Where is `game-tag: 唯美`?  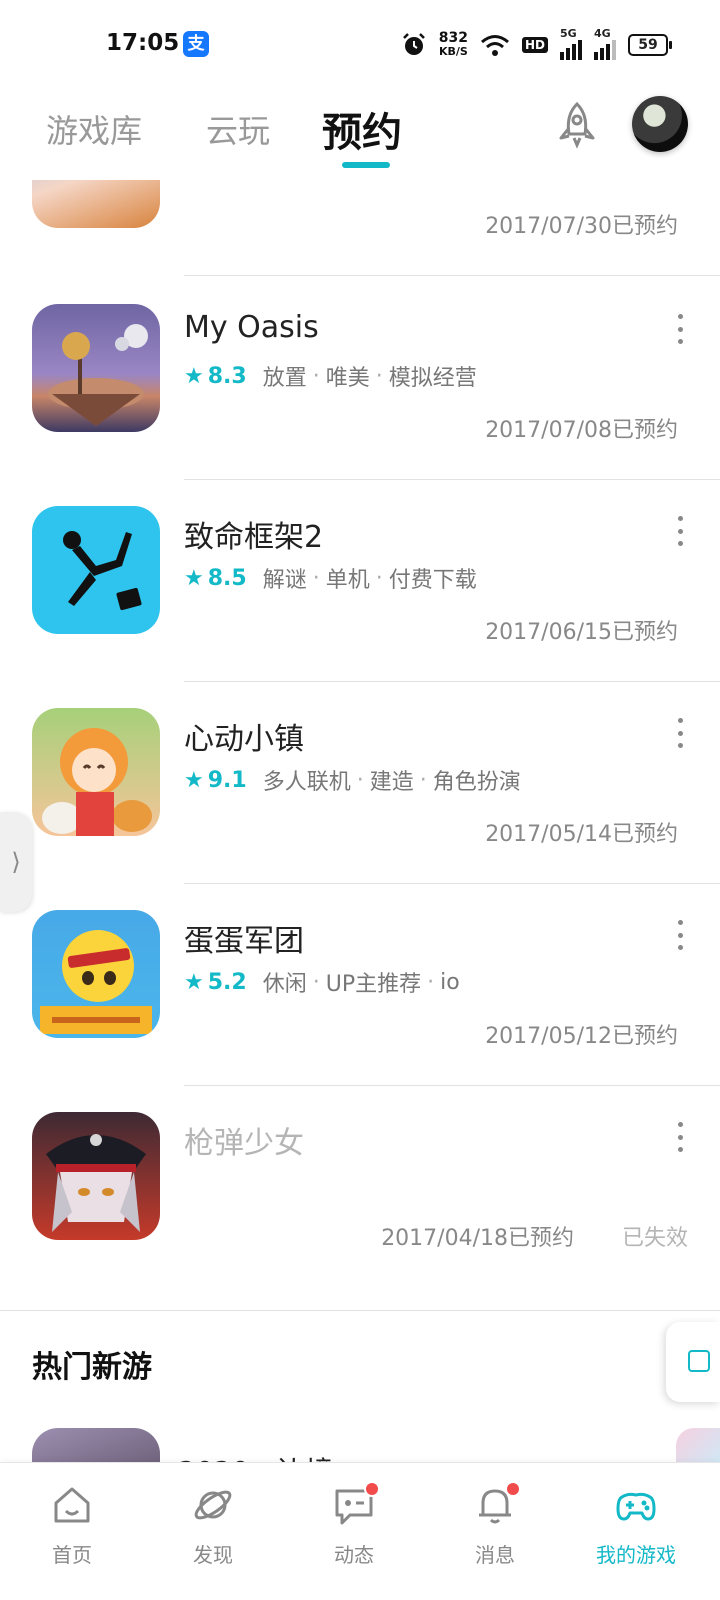 game-tag: 唯美 is located at coordinates (347, 378).